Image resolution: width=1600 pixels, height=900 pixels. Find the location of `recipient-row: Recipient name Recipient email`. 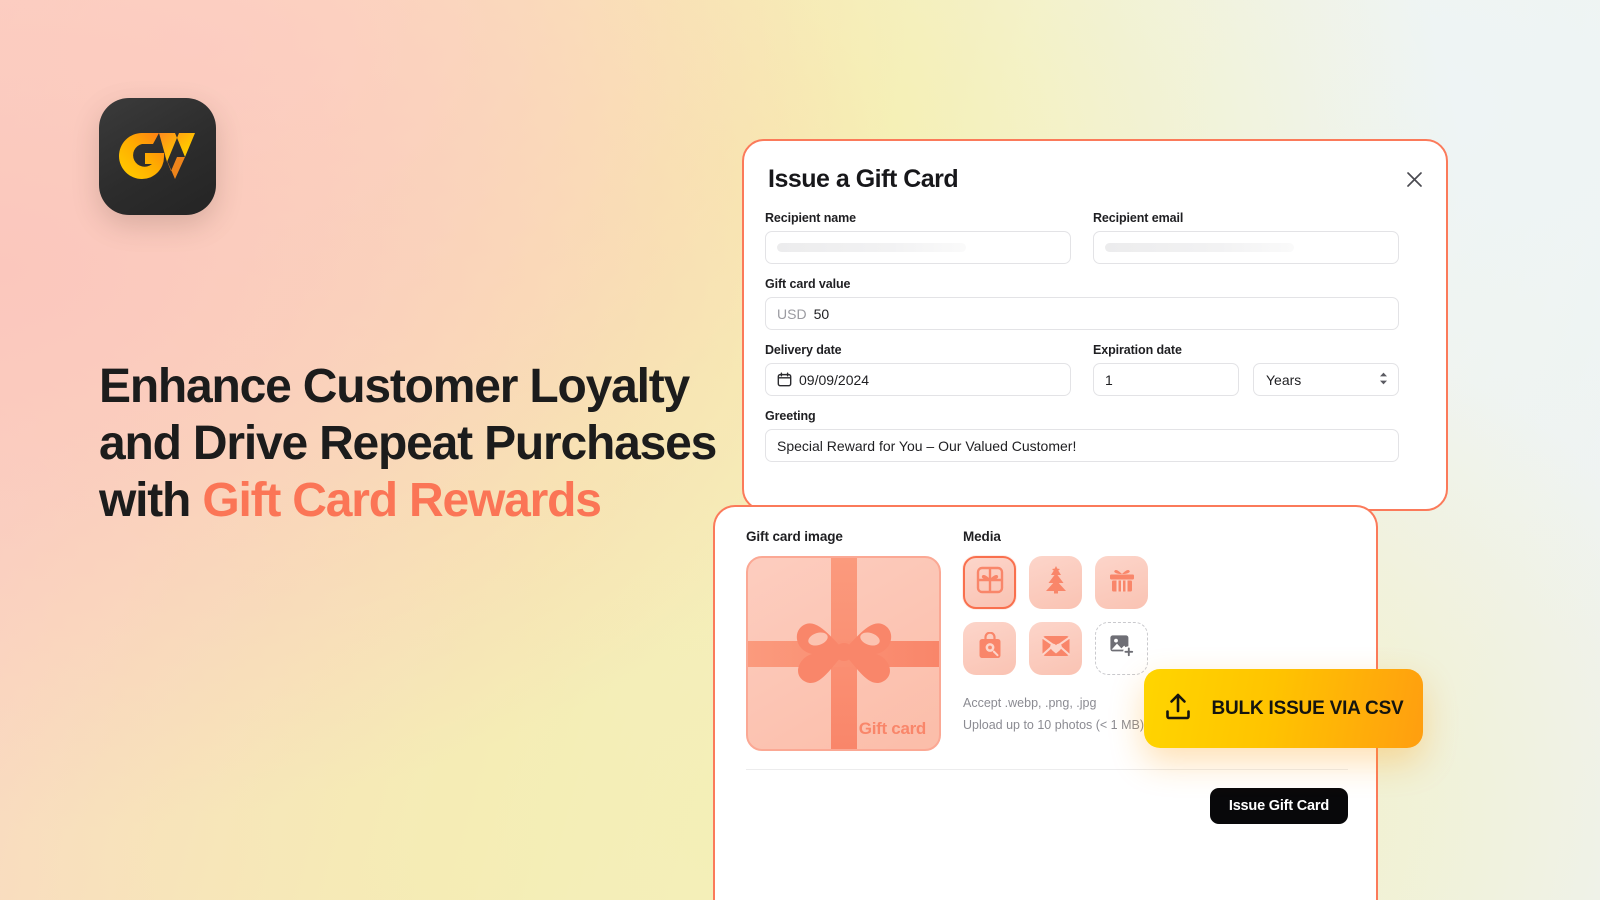

recipient-row: Recipient name Recipient email is located at coordinates (1082, 237).